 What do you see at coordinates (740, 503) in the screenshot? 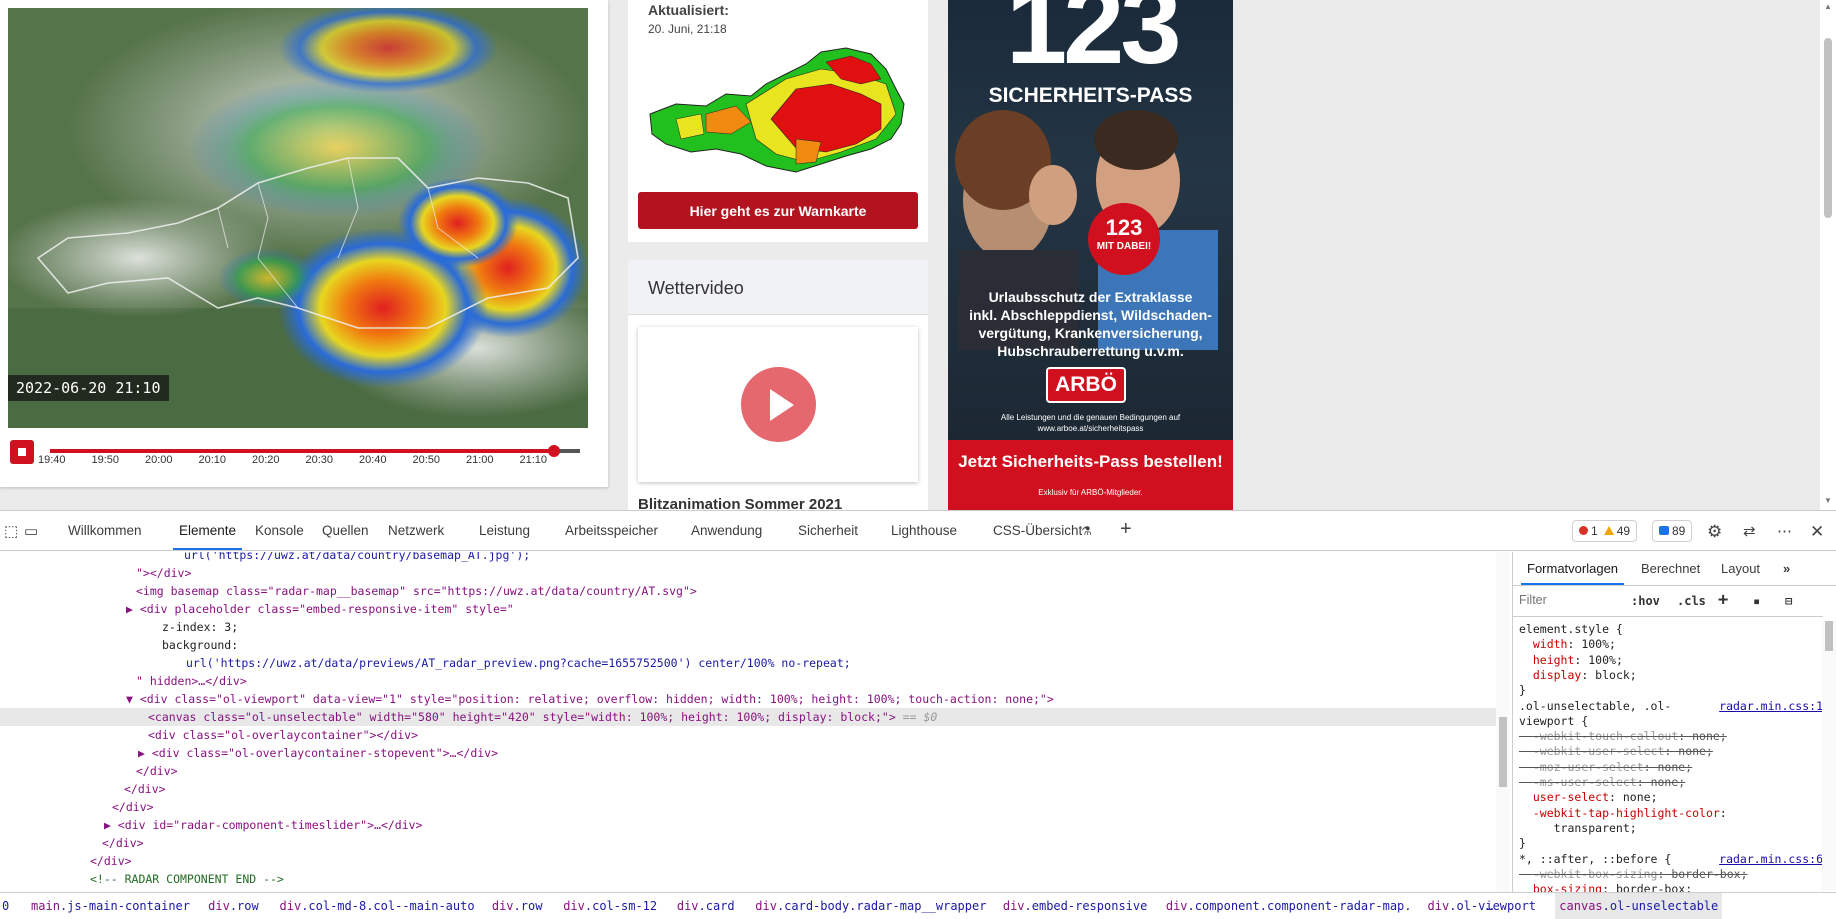
I see `video-title: Blitzanimation Sommer 2021` at bounding box center [740, 503].